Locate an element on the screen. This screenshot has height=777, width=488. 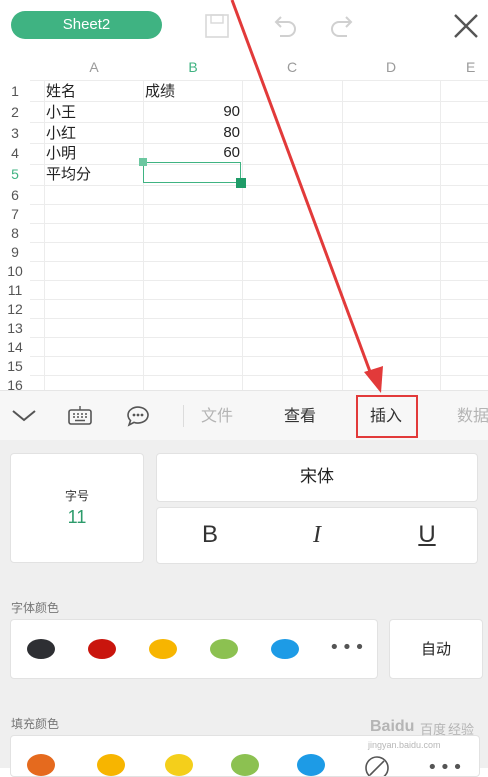
fill-swatch-blue is located at coordinates (311, 765).